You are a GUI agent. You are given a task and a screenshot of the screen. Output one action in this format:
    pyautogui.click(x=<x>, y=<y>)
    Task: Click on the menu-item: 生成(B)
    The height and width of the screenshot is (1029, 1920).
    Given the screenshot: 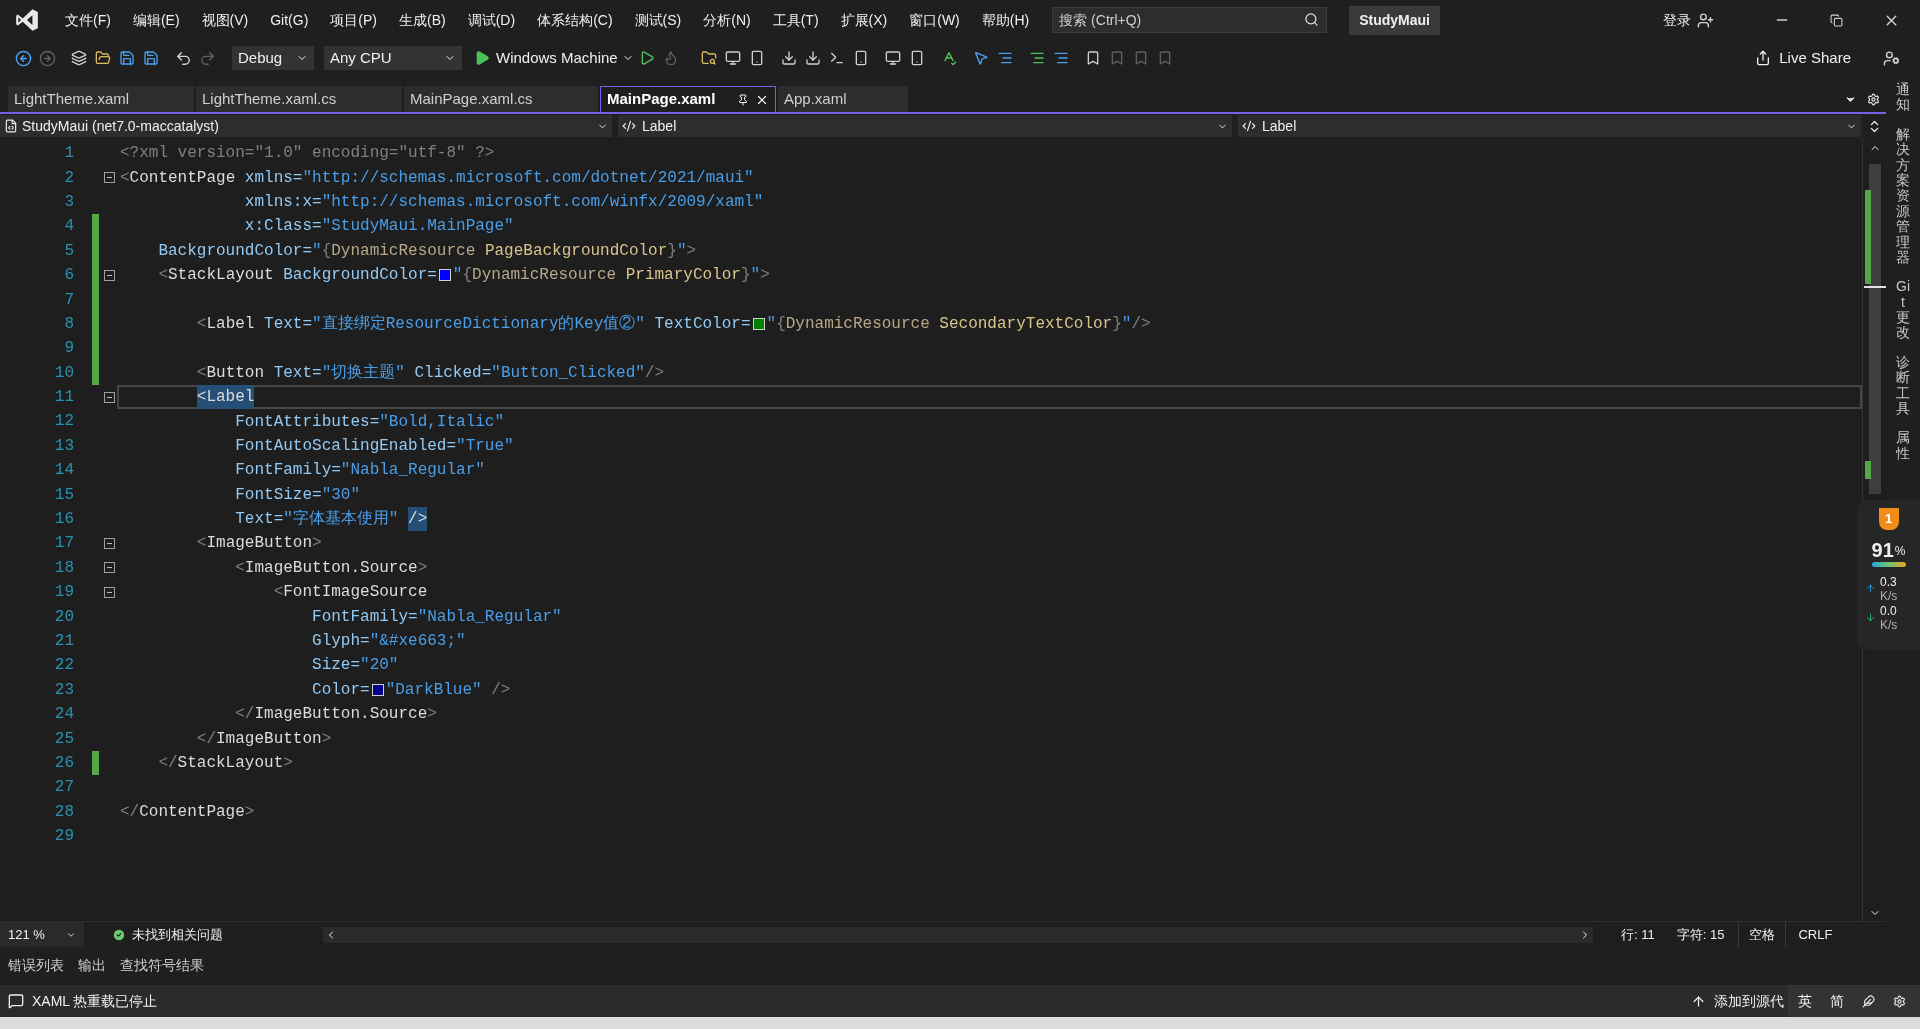 What is the action you would take?
    pyautogui.click(x=422, y=20)
    